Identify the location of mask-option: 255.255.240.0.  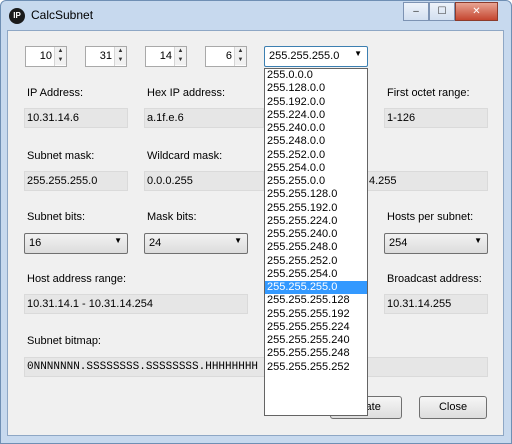
(316, 234).